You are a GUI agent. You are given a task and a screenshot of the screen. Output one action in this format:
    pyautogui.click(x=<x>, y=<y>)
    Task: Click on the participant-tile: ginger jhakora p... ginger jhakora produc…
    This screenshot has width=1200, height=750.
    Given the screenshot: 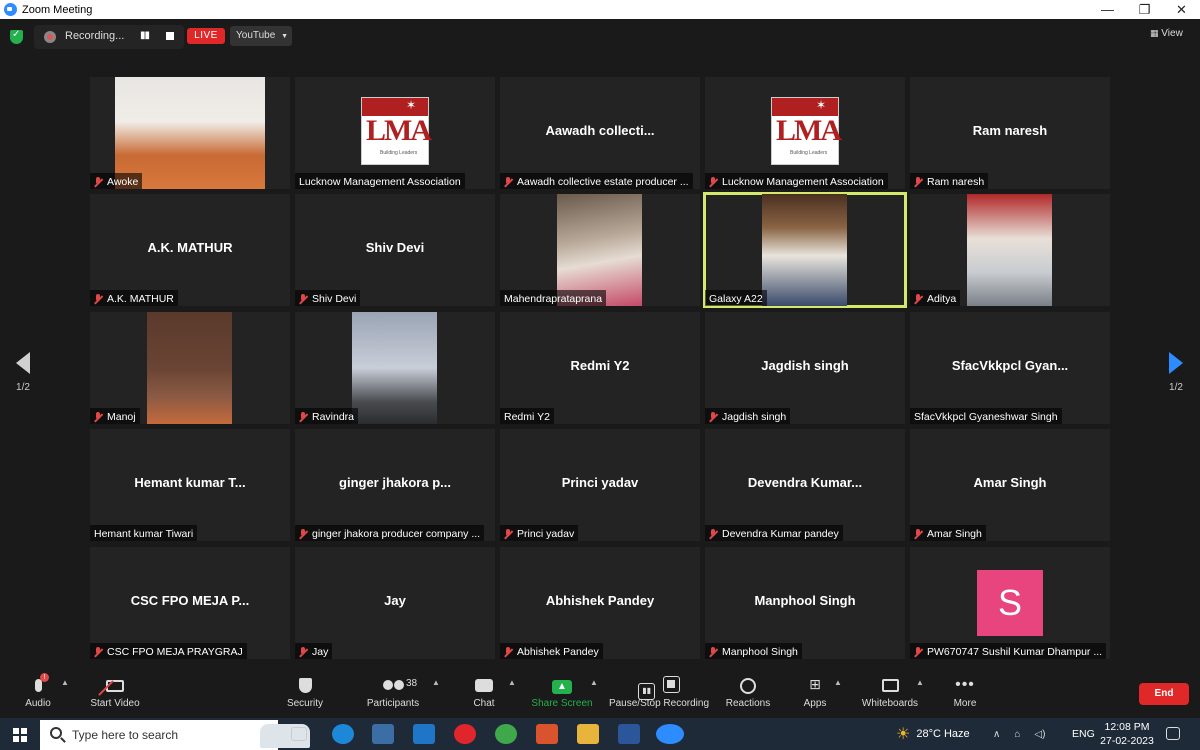 What is the action you would take?
    pyautogui.click(x=395, y=485)
    